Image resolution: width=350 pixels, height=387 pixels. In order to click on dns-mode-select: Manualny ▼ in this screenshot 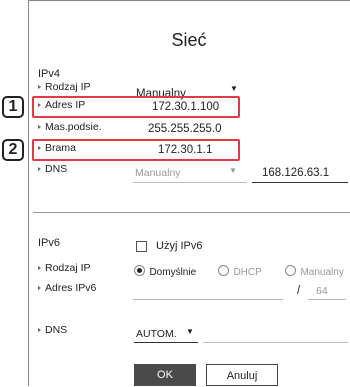, I will do `click(190, 174)`.